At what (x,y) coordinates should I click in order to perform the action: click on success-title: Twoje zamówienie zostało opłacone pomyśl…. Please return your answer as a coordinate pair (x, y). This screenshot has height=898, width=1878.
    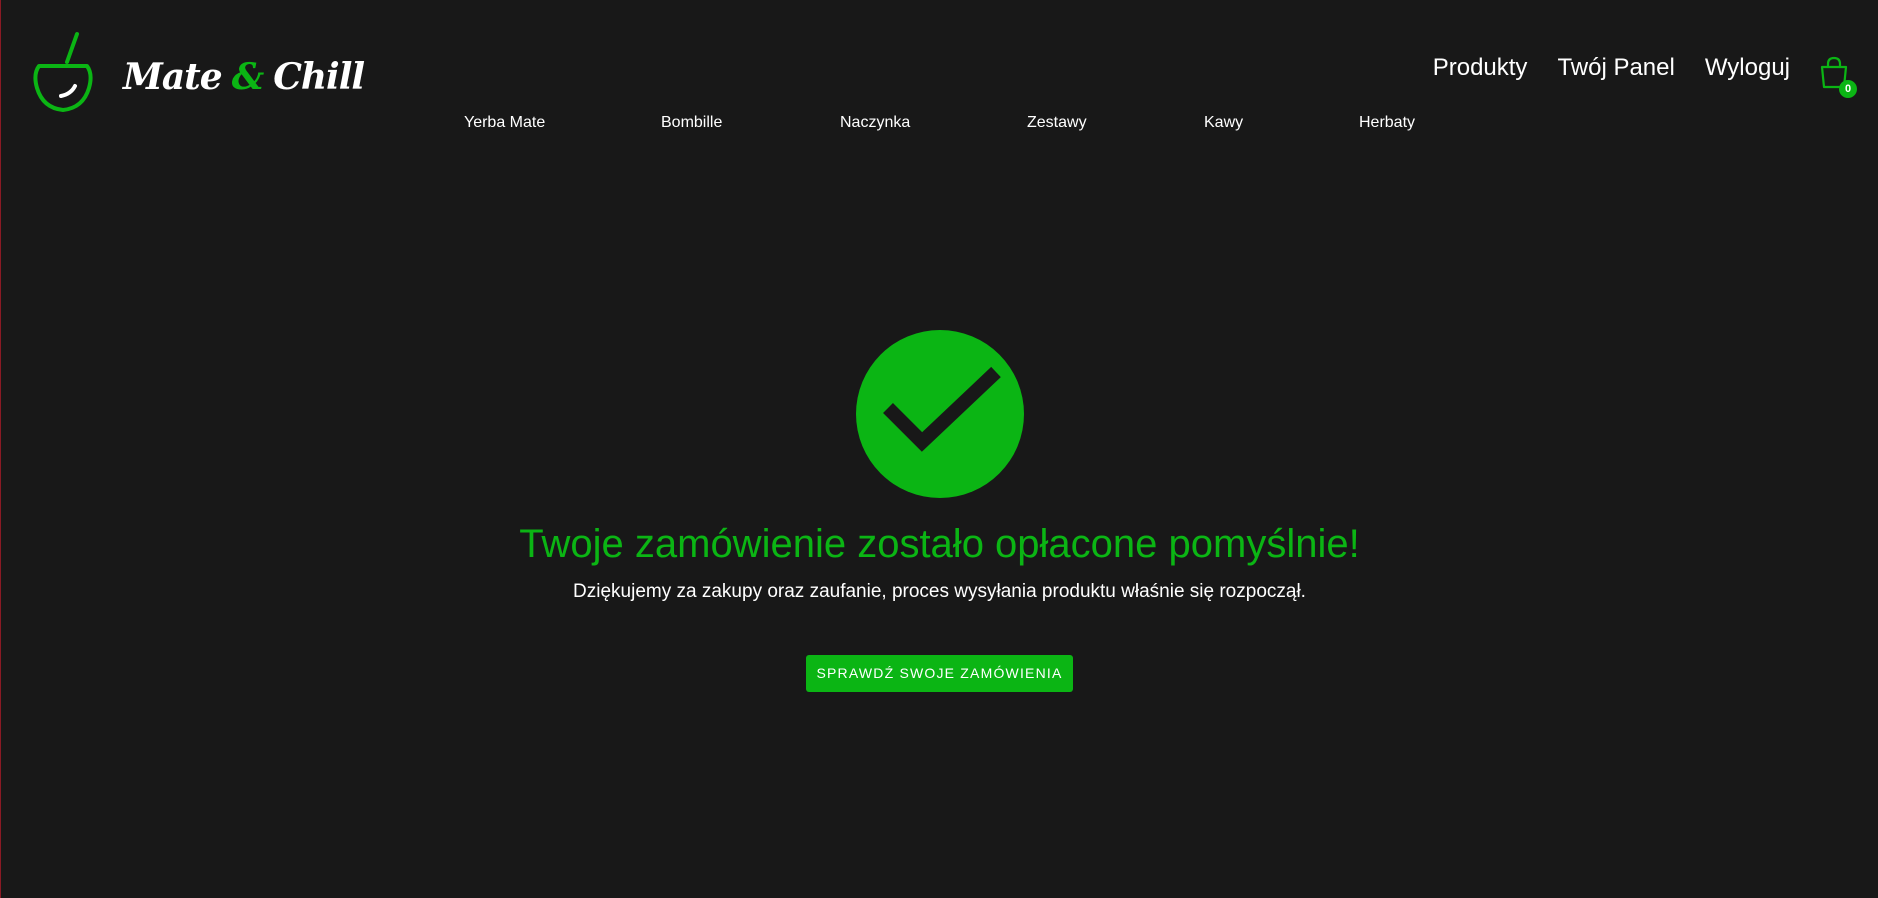
    Looking at the image, I should click on (939, 544).